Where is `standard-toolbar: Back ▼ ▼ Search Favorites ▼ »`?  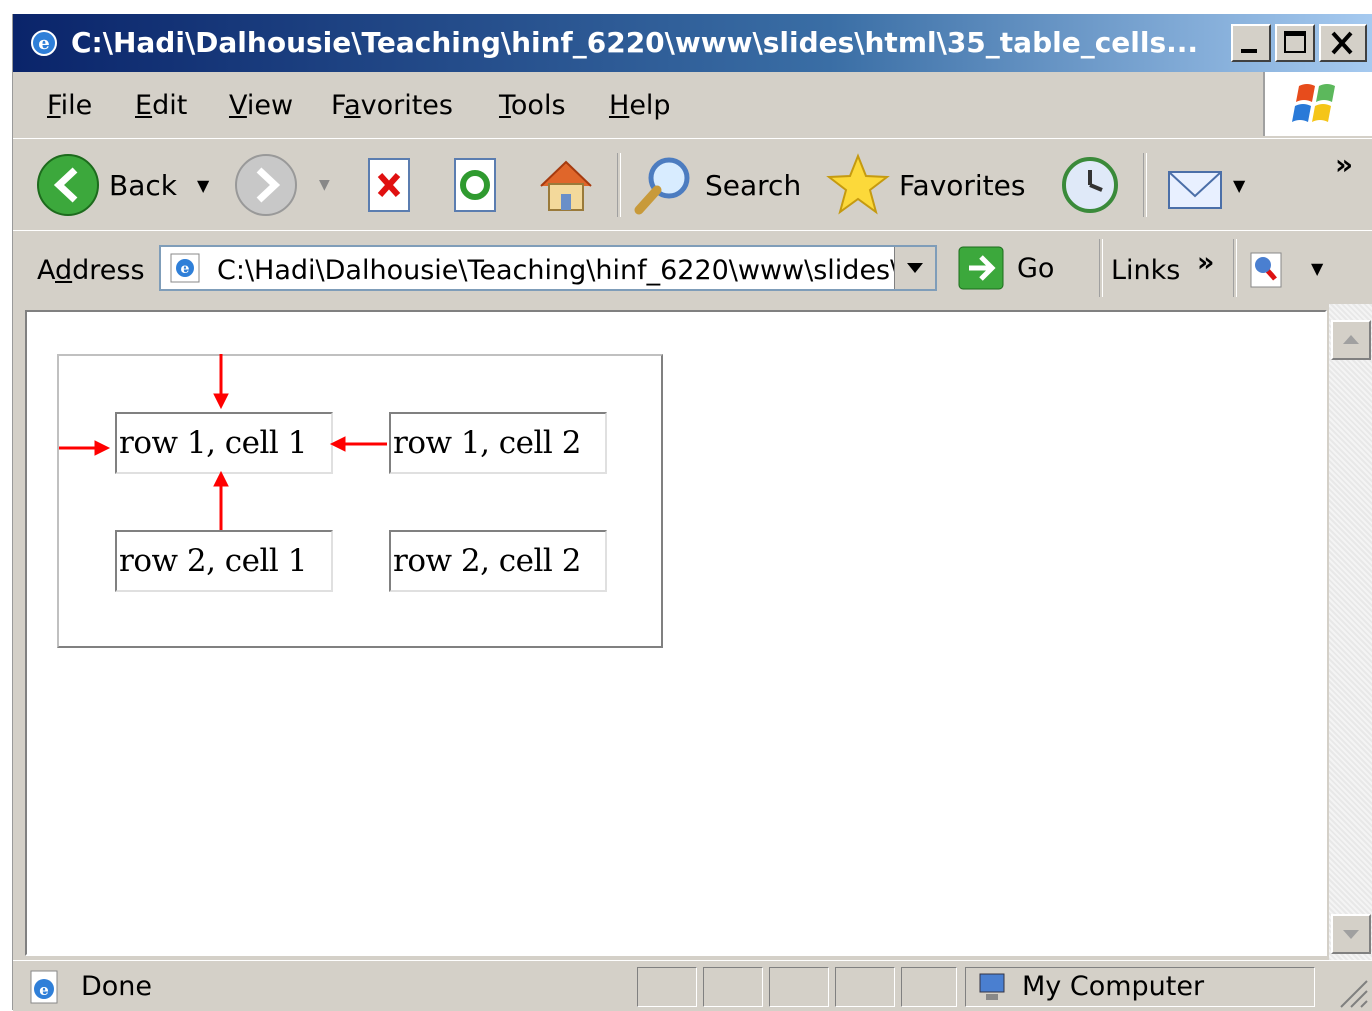
standard-toolbar: Back ▼ ▼ Search Favorites ▼ » is located at coordinates (692, 185).